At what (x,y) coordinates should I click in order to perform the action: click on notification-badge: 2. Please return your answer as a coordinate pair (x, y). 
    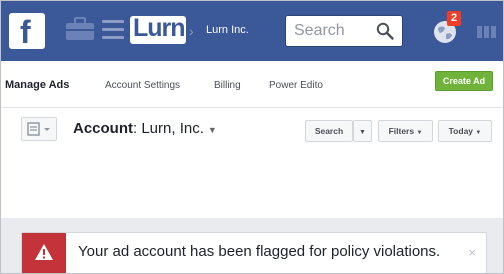
    Looking at the image, I should click on (454, 18).